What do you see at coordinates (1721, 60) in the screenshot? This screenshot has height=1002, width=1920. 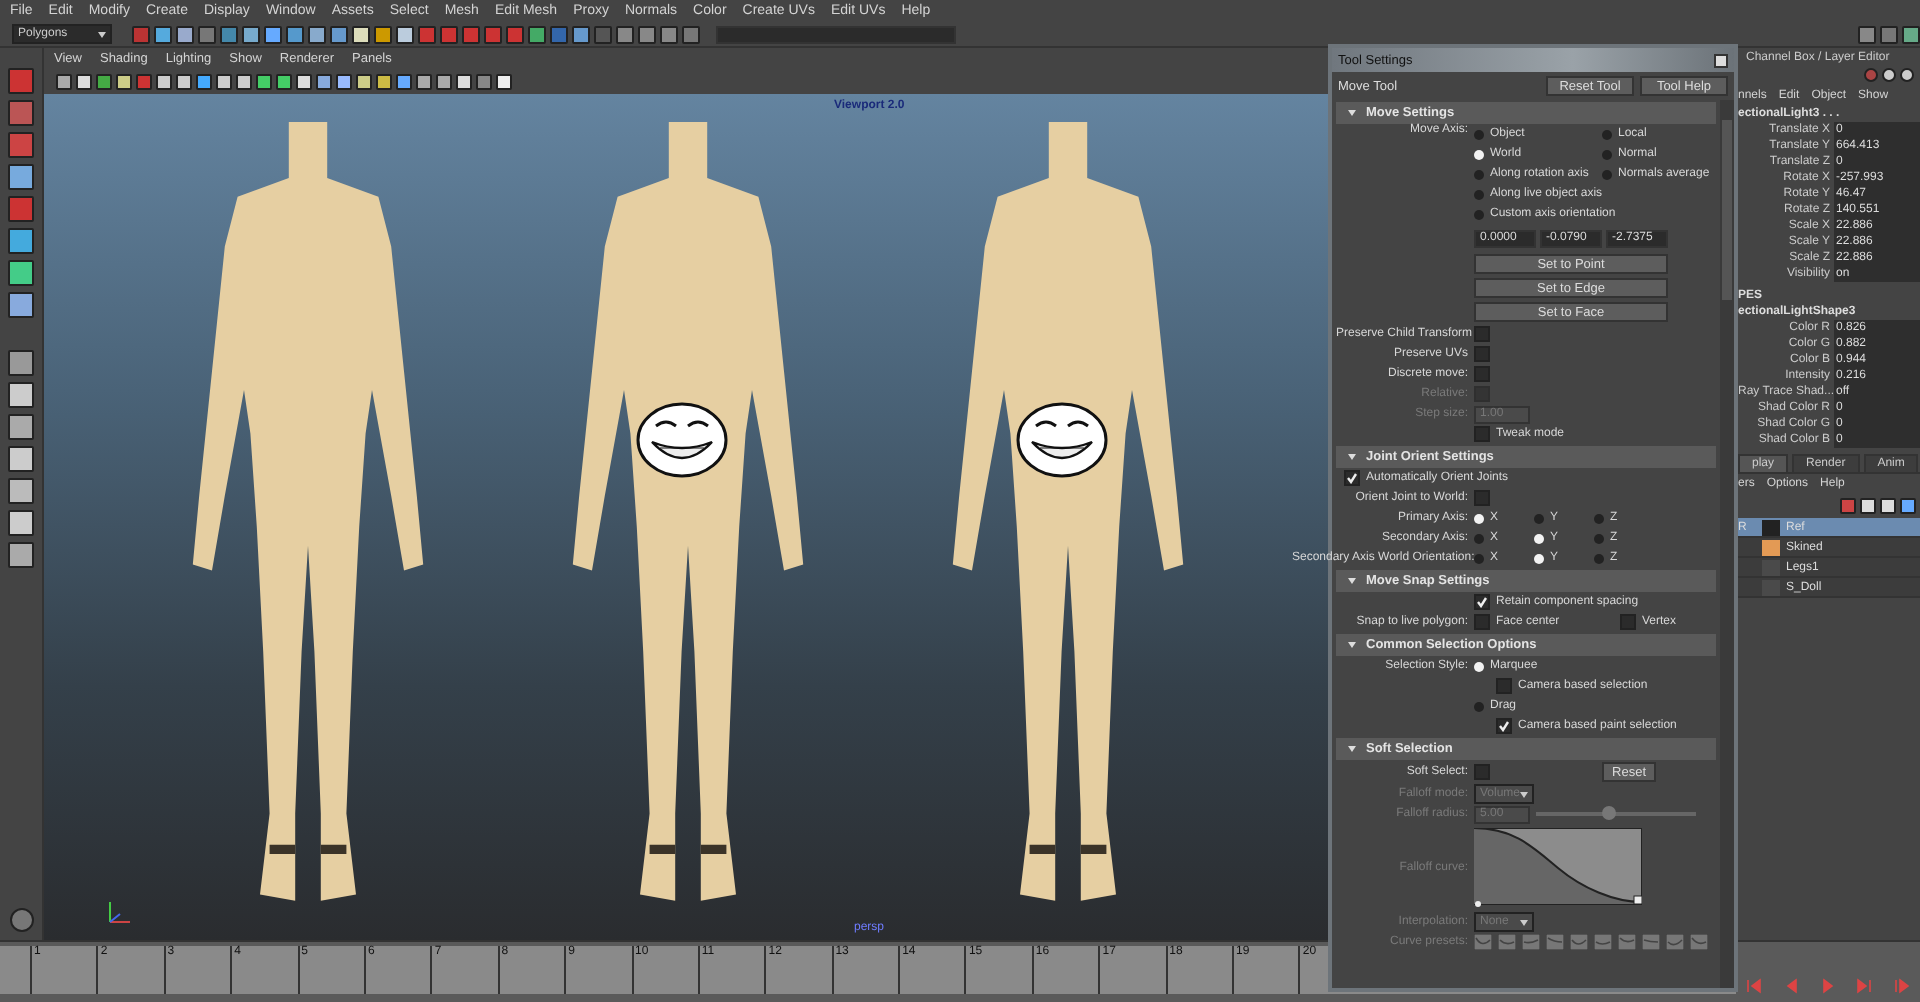 I see `close-icon` at bounding box center [1721, 60].